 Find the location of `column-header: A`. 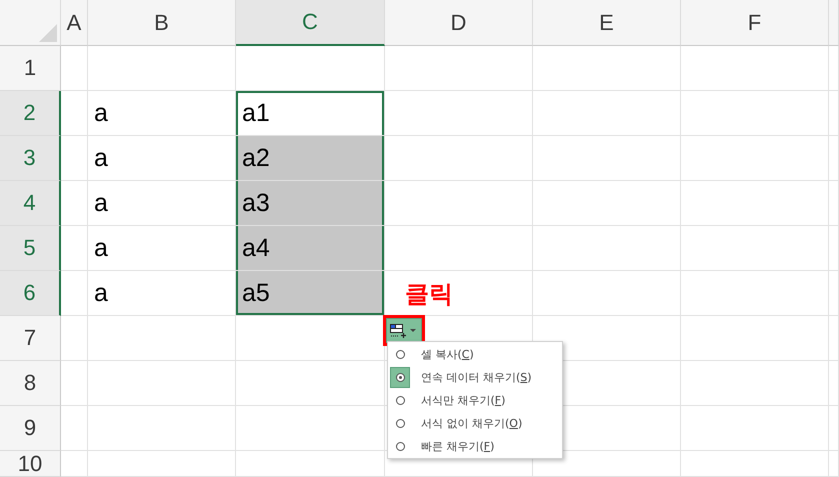

column-header: A is located at coordinates (74, 23).